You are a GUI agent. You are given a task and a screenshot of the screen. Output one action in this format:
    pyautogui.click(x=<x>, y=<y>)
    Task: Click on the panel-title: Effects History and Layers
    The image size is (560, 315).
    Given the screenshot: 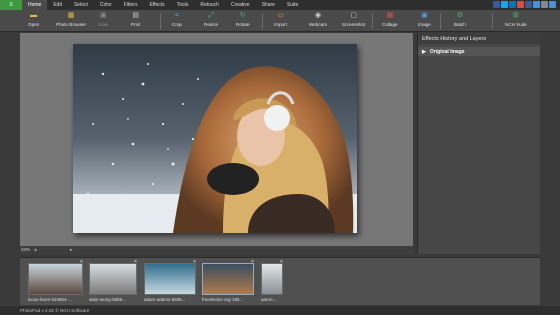 What is the action you would take?
    pyautogui.click(x=479, y=38)
    